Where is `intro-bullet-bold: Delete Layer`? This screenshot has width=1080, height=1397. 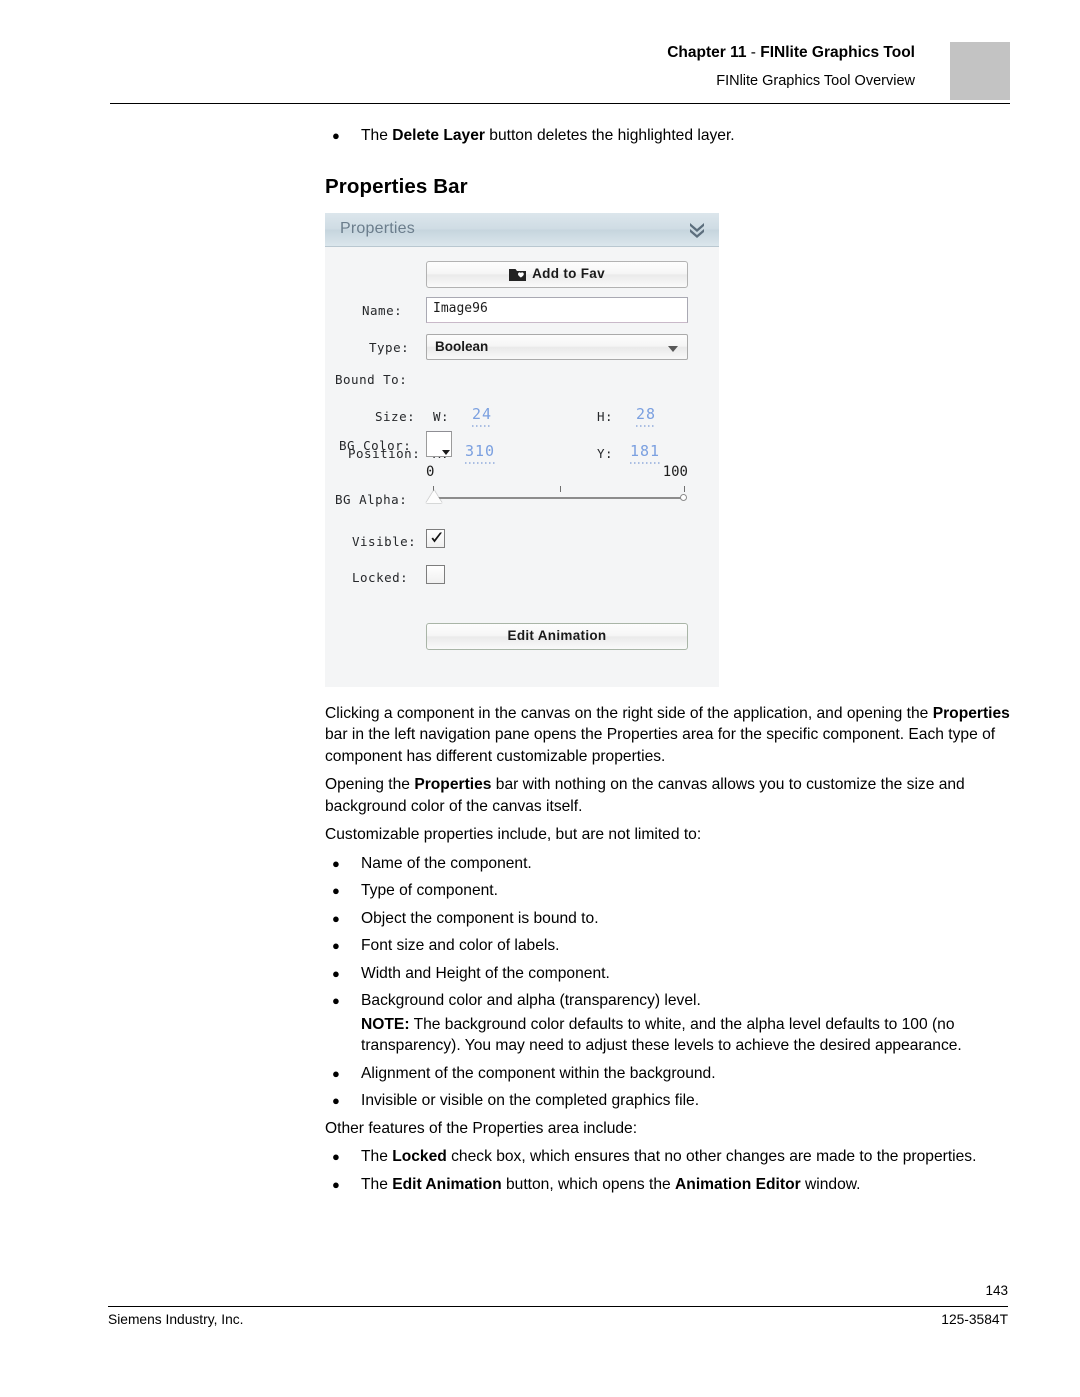 intro-bullet-bold: Delete Layer is located at coordinates (438, 135).